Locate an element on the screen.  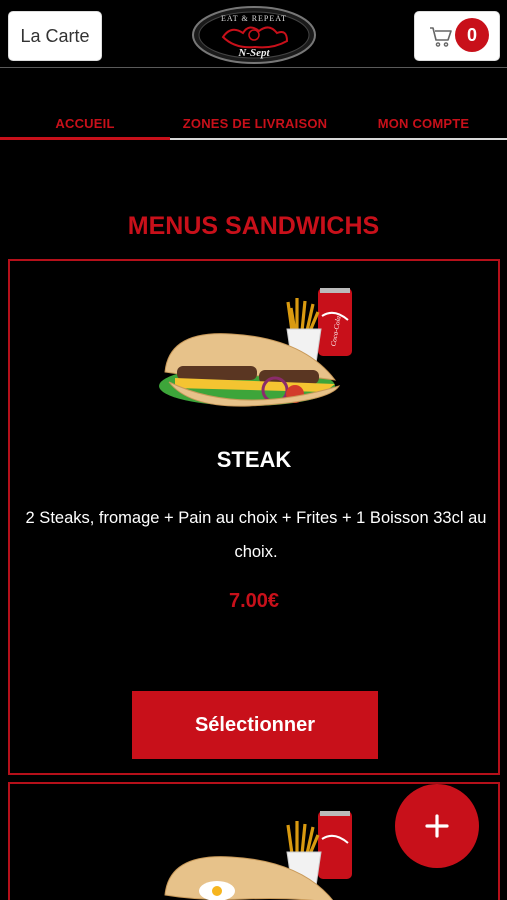
top-bar: La Carte EAT & REPEAT N-Sept 0 is located at coordinates (253, 34).